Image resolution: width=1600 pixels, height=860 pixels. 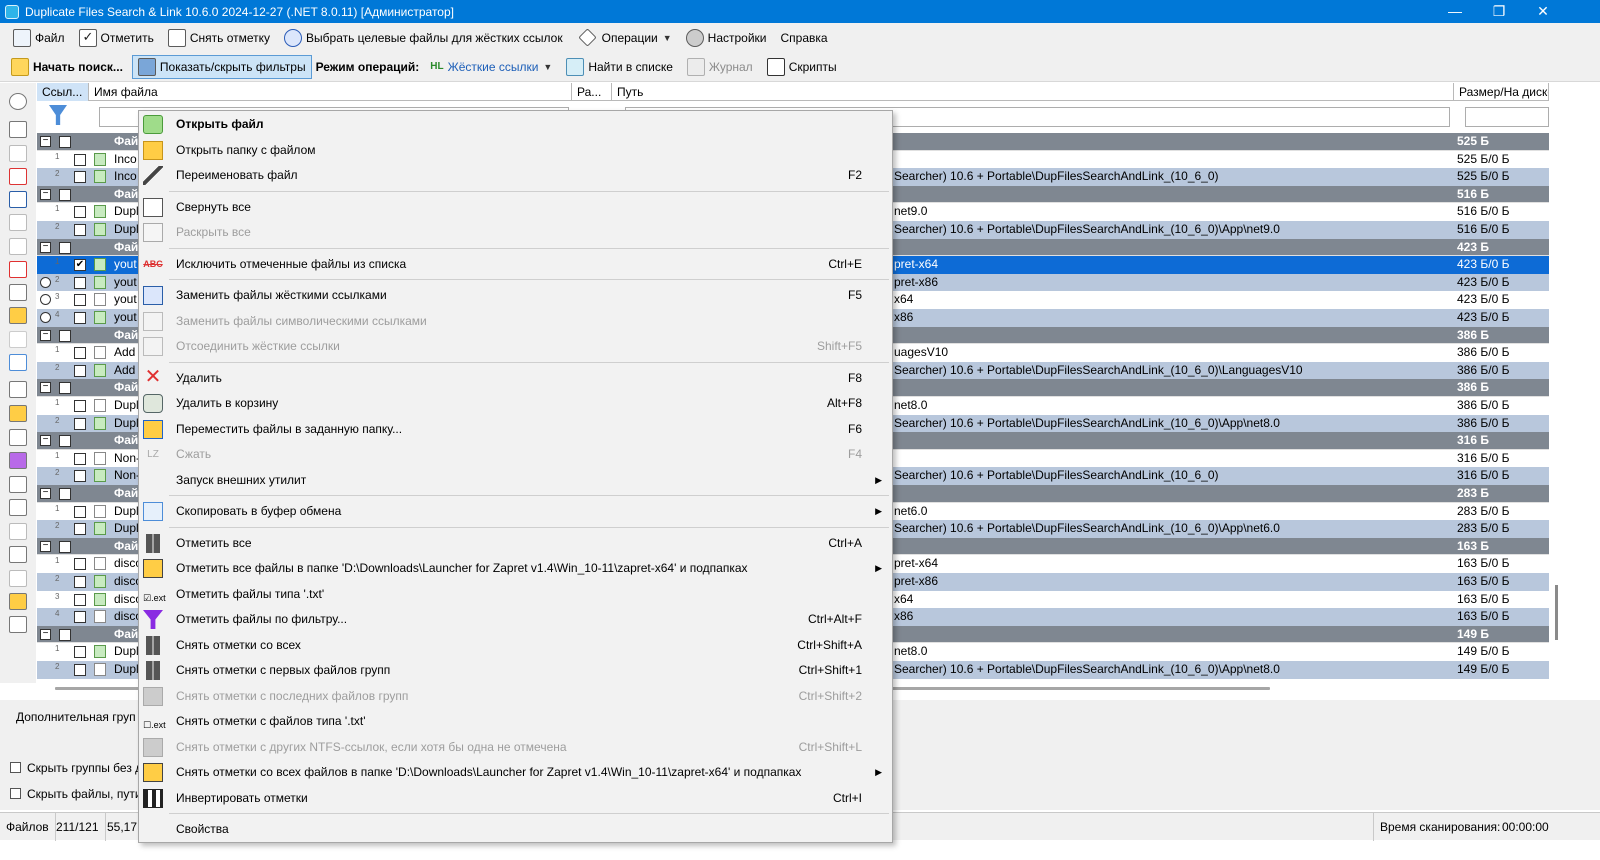 I want to click on scripts-button: Скрипты, so click(x=802, y=67).